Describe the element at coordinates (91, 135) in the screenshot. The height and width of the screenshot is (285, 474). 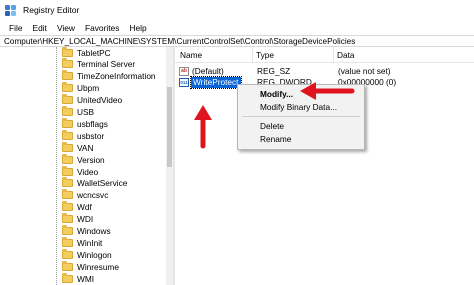
I see `tree-item-label: usbstor` at that location.